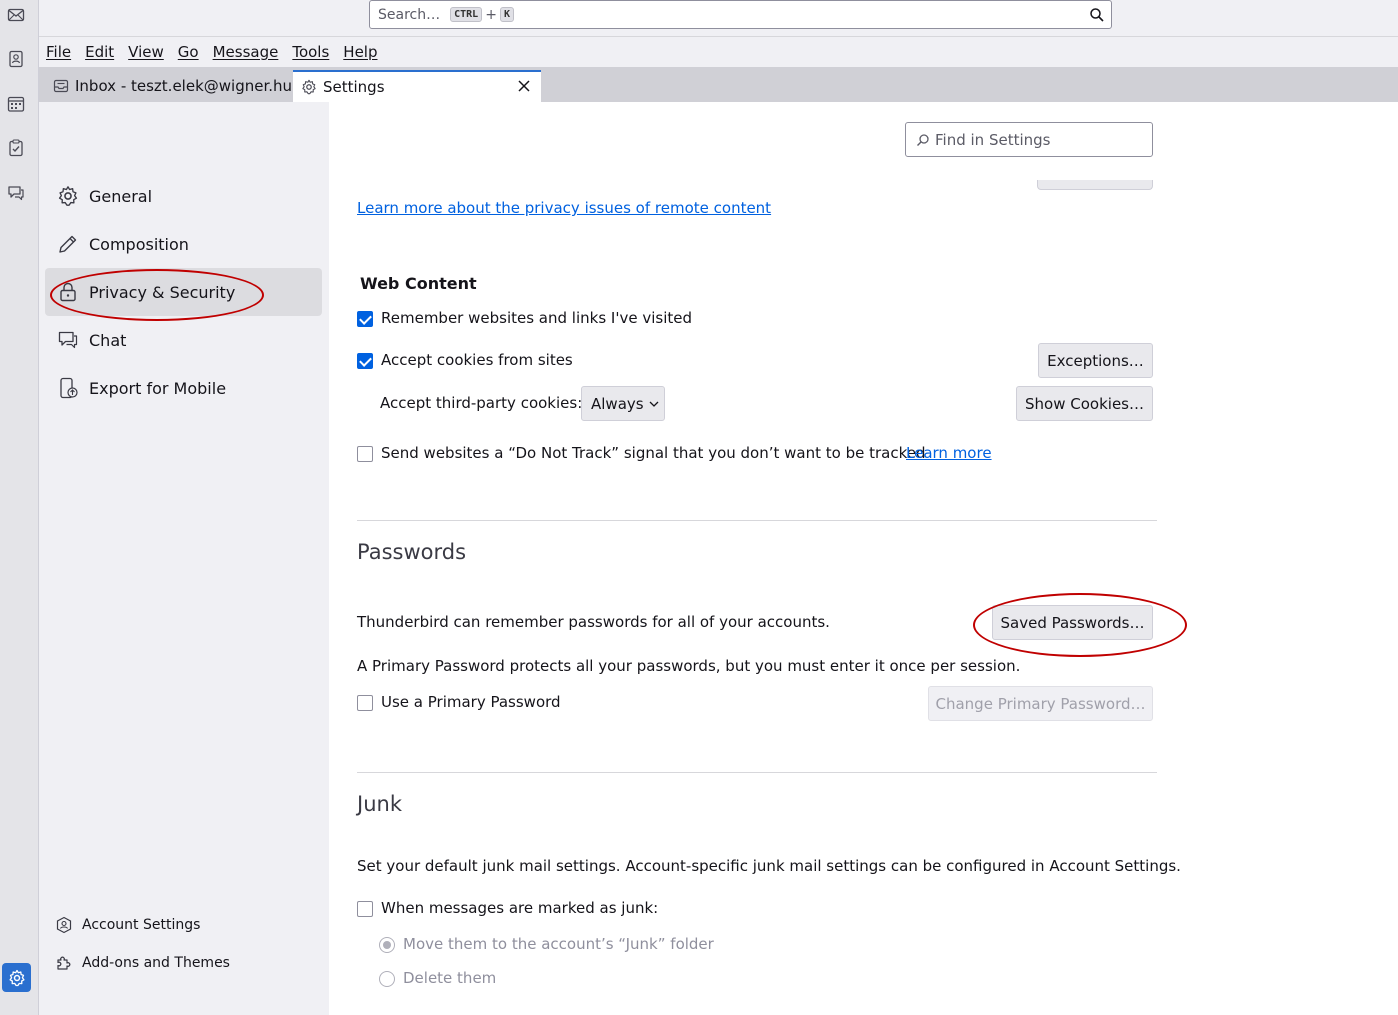 Image resolution: width=1398 pixels, height=1015 pixels. I want to click on tab-inbox: Inbox - teszt.elek@wigner.hu, so click(171, 86).